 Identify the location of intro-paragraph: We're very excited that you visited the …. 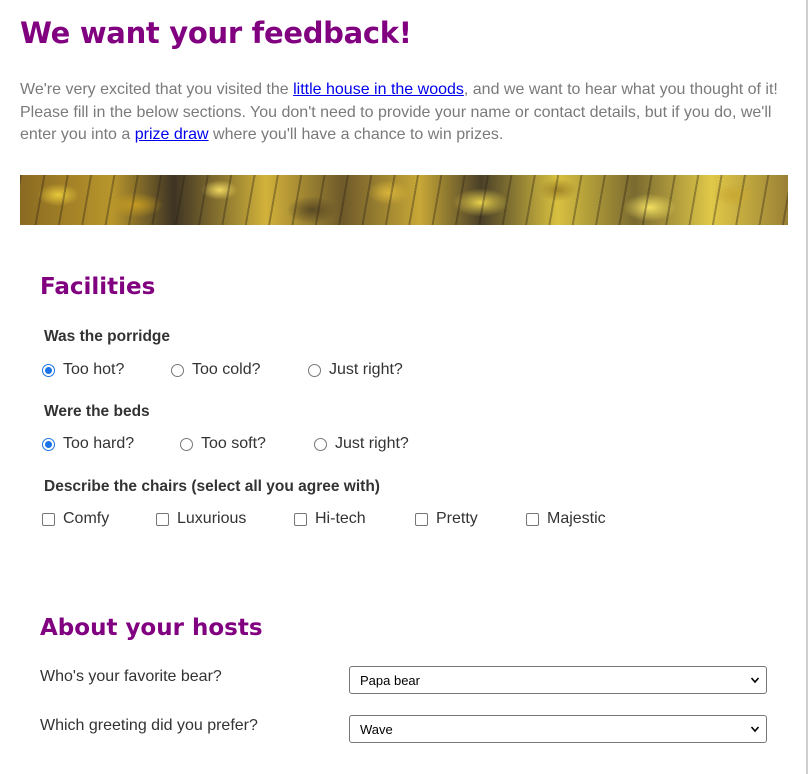
(403, 113).